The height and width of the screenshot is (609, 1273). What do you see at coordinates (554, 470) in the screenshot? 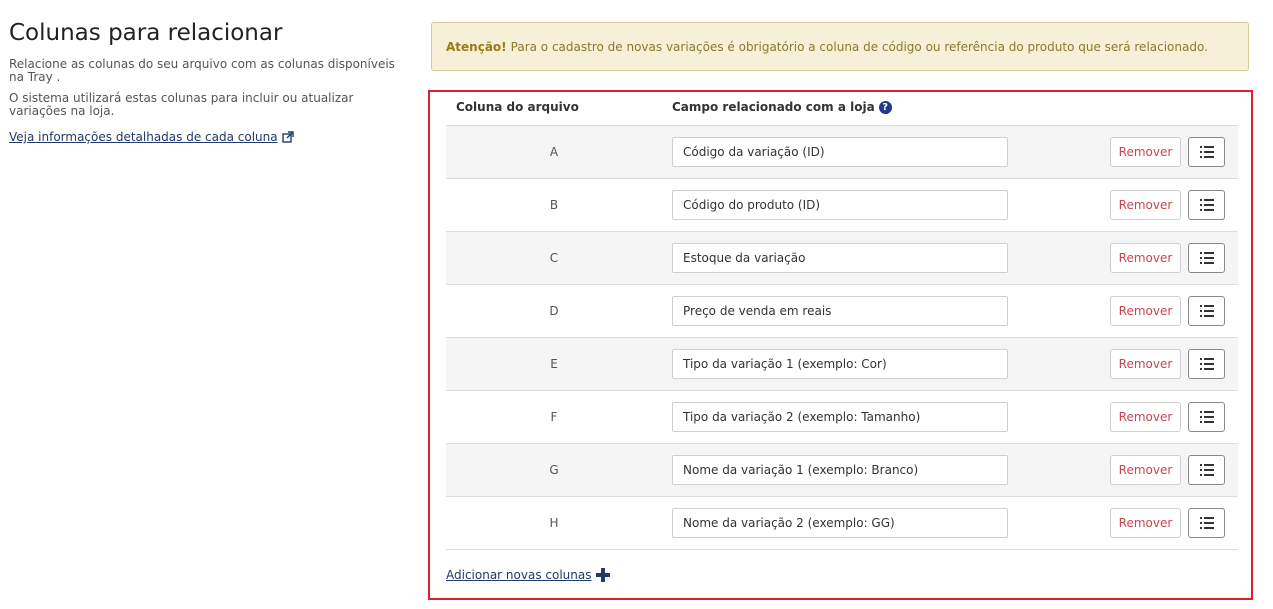
I see `file-column-letter: G` at bounding box center [554, 470].